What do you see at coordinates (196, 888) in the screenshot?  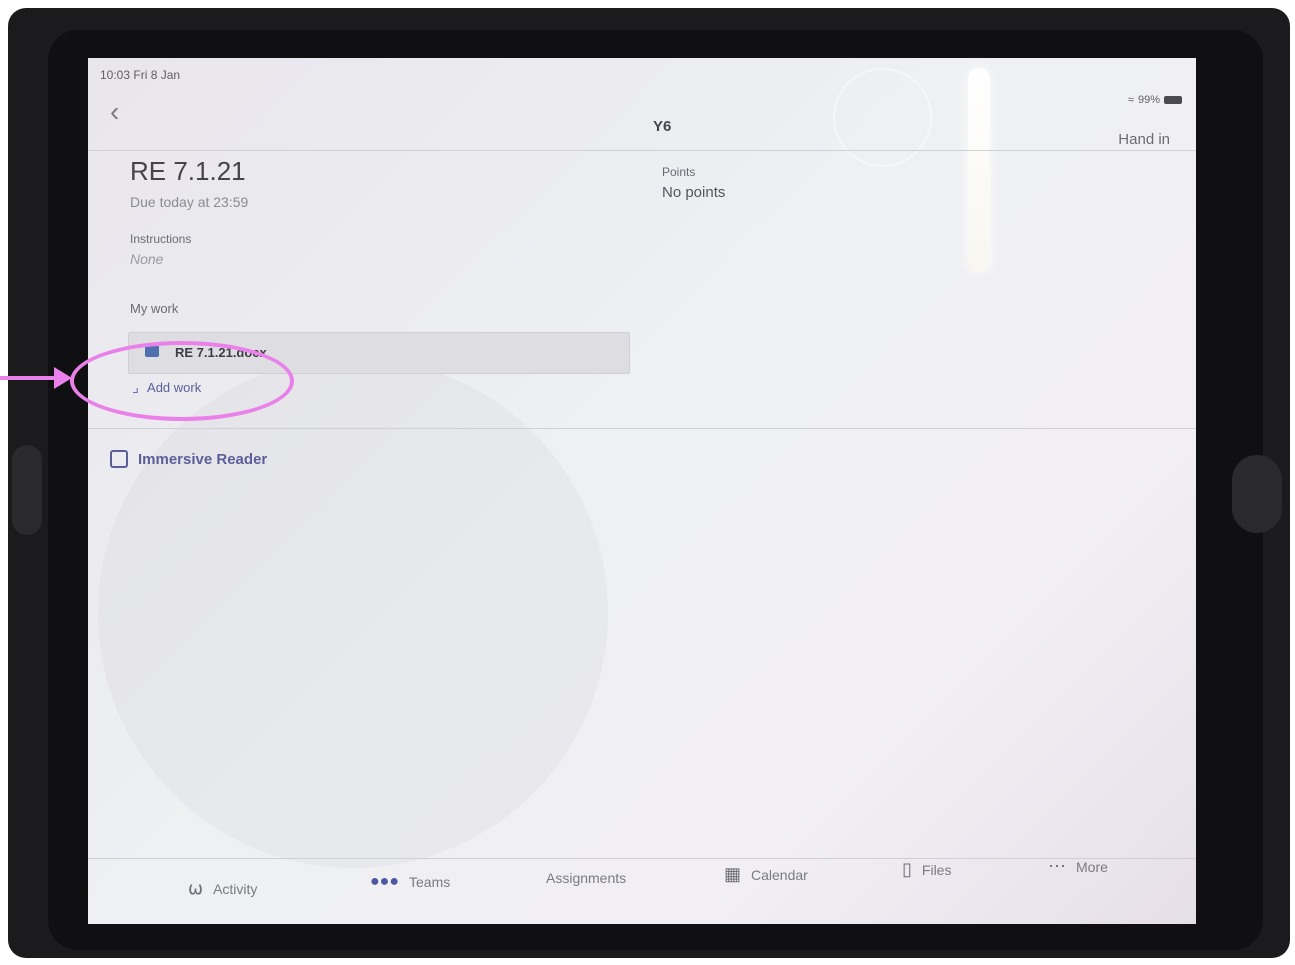 I see `bell-icon: ⍵` at bounding box center [196, 888].